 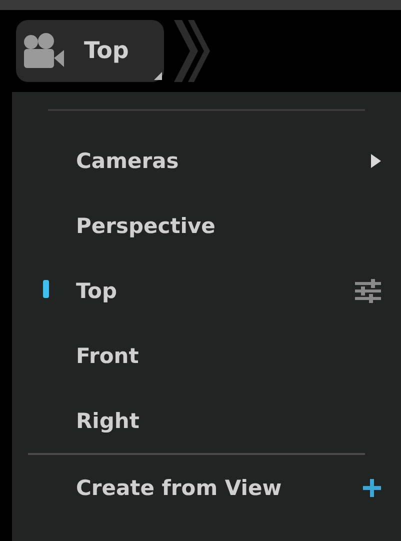 What do you see at coordinates (368, 290) in the screenshot?
I see `sliders-icon` at bounding box center [368, 290].